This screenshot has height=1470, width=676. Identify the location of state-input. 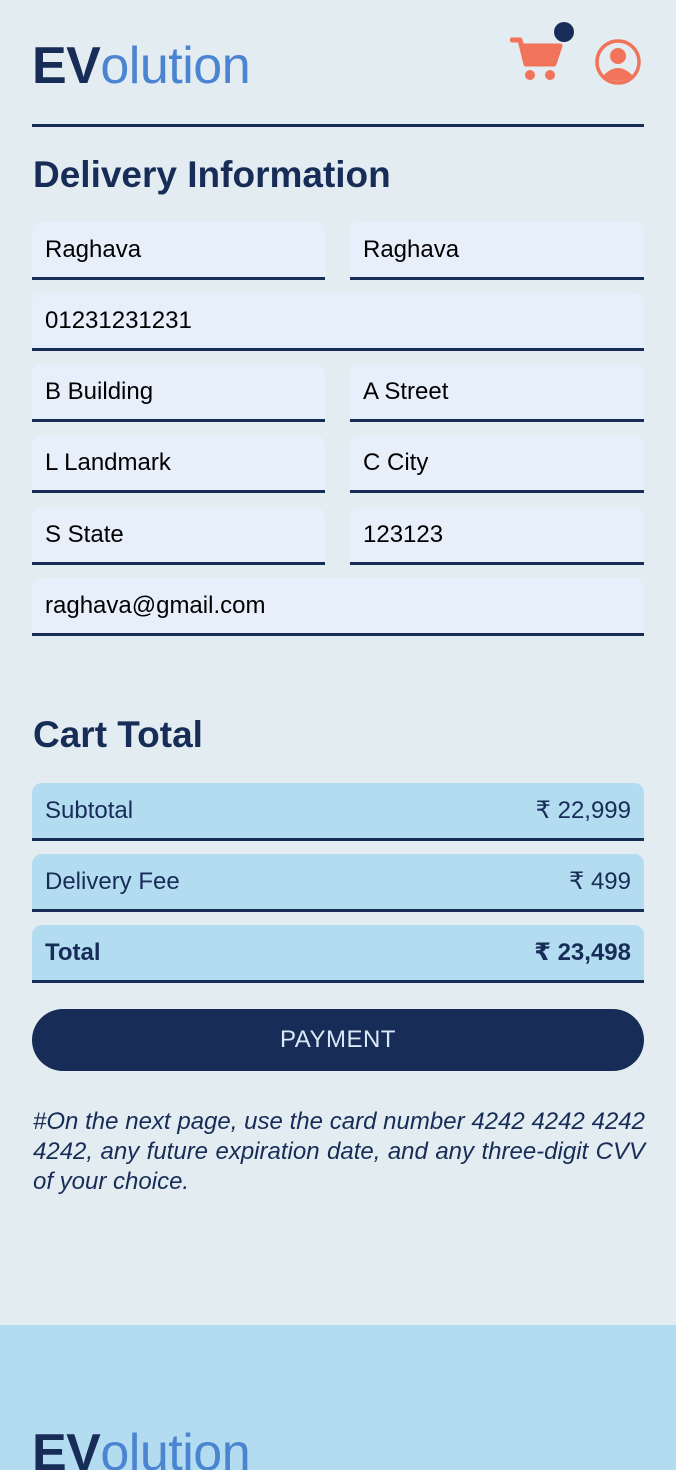
(178, 536).